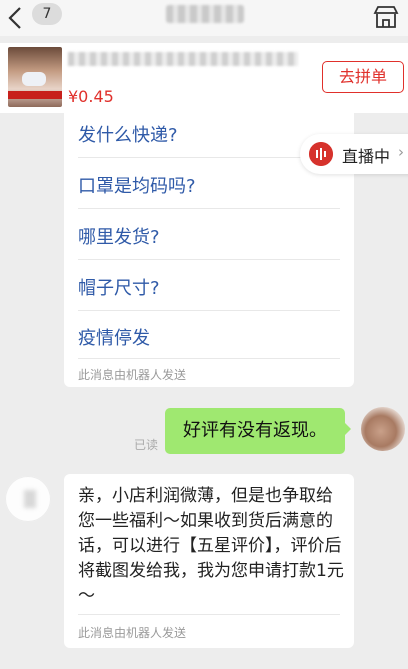 The height and width of the screenshot is (669, 408). What do you see at coordinates (119, 236) in the screenshot?
I see `faq-question: 哪里发货?` at bounding box center [119, 236].